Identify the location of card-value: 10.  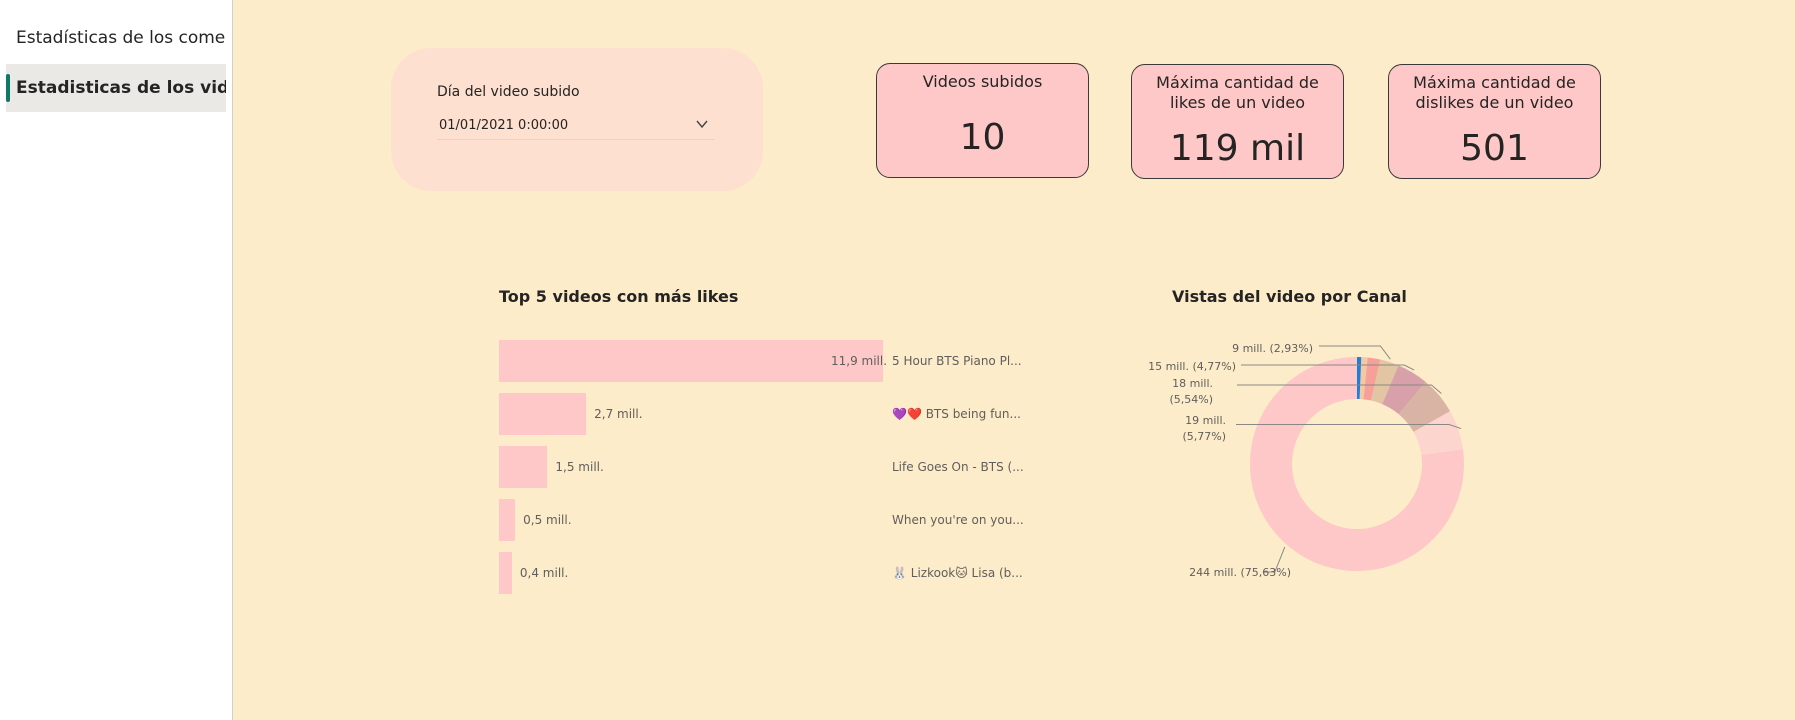
(982, 137).